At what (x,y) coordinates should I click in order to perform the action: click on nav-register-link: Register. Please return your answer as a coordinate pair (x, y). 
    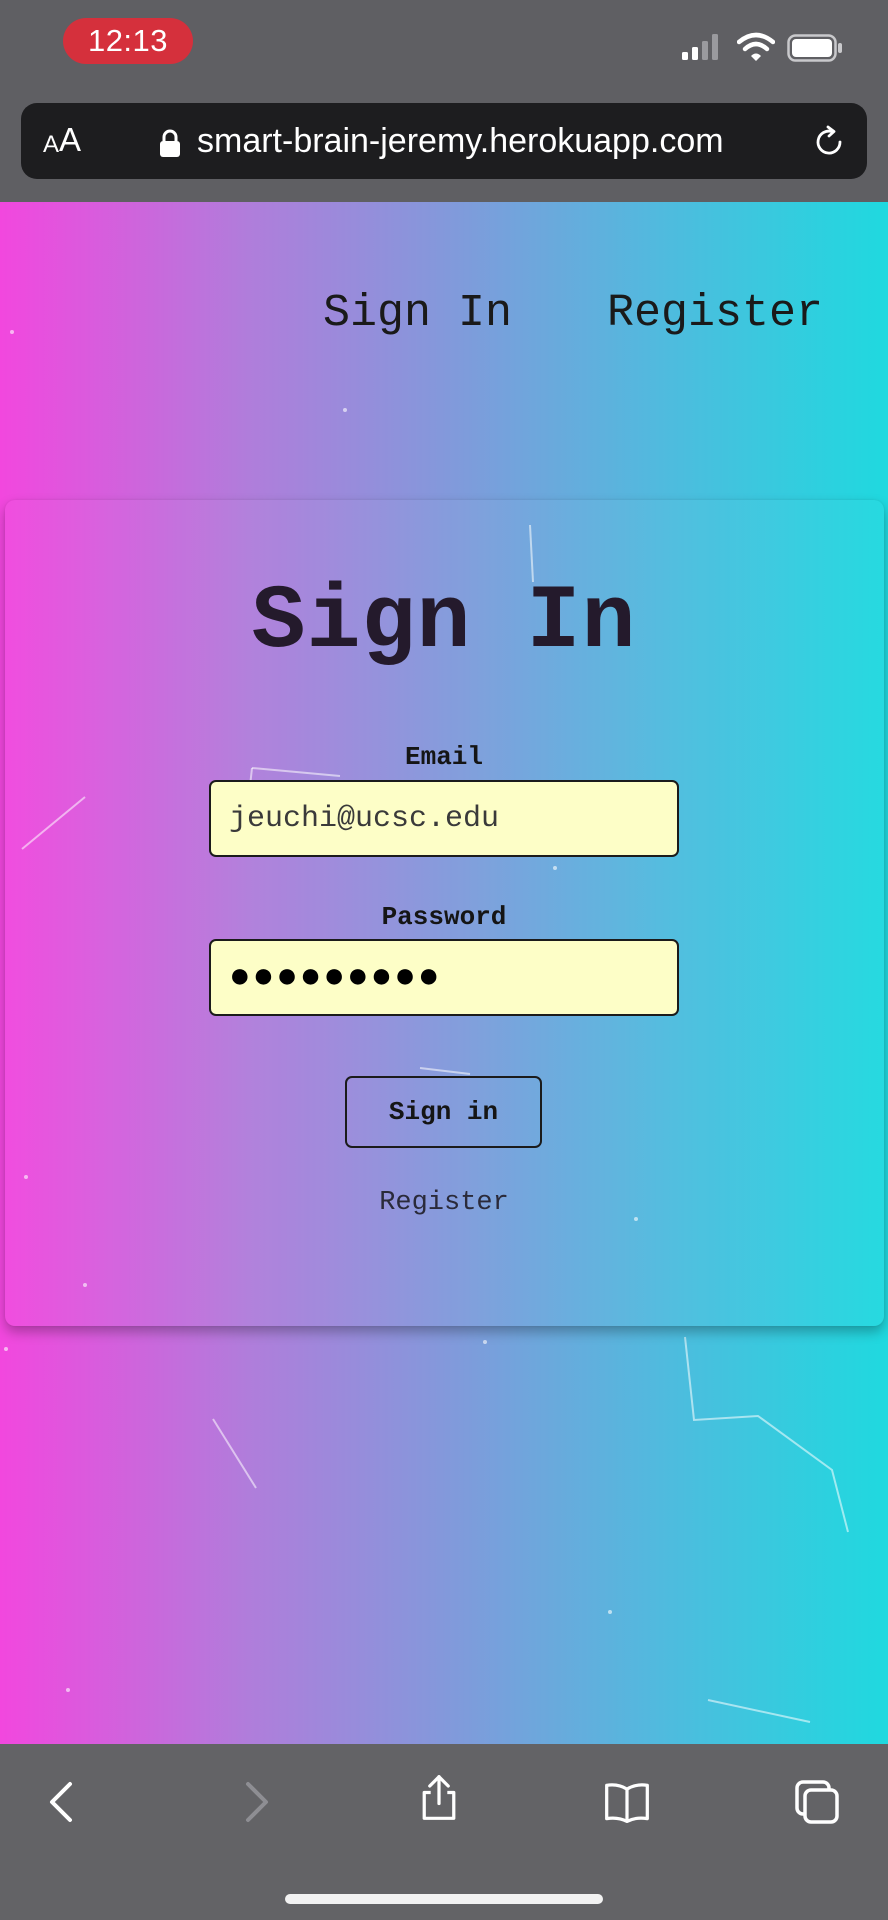
    Looking at the image, I should click on (715, 313).